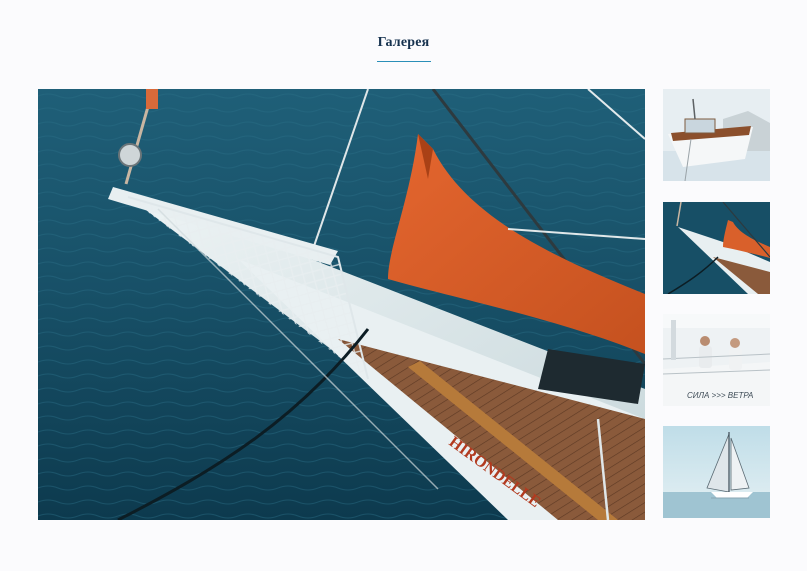 The height and width of the screenshot is (571, 807). I want to click on sailboat-bow-photo-small, so click(716, 248).